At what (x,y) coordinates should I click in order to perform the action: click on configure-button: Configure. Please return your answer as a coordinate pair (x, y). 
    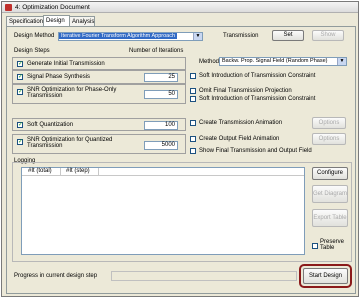
    Looking at the image, I should click on (330, 173).